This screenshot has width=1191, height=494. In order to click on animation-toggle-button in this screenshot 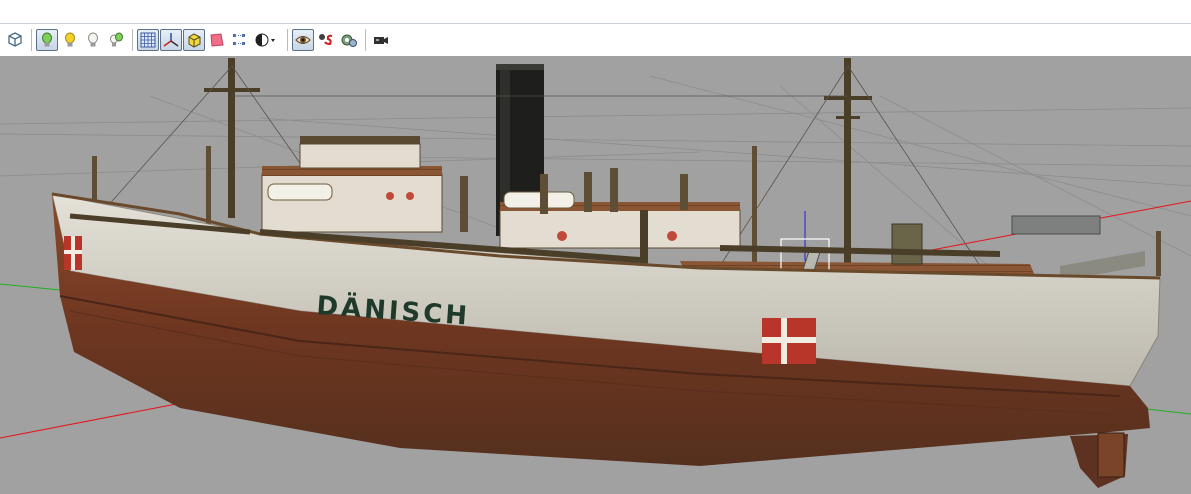, I will do `click(349, 40)`.